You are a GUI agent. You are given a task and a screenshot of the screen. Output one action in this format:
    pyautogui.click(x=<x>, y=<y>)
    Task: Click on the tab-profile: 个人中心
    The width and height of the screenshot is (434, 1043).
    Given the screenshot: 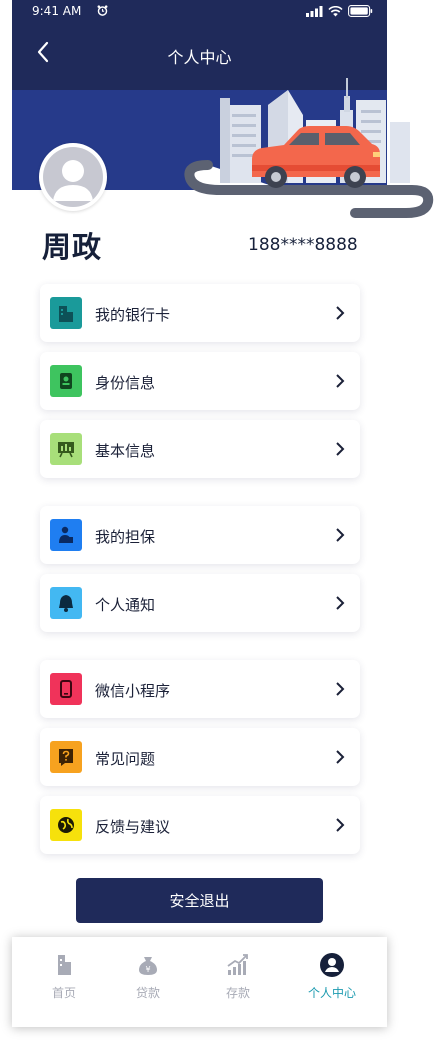 What is the action you would take?
    pyautogui.click(x=332, y=981)
    